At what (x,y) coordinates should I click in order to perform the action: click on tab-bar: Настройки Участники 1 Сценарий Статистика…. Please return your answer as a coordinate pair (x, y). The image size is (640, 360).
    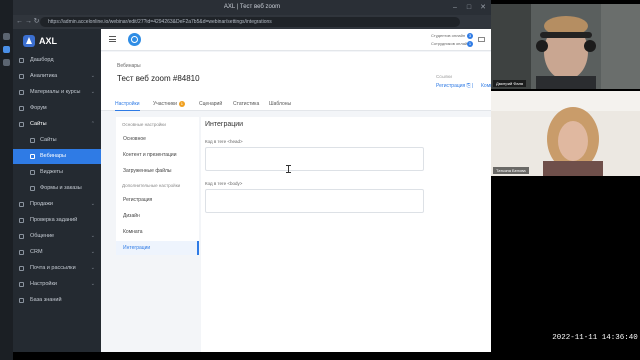
    Looking at the image, I should click on (296, 104).